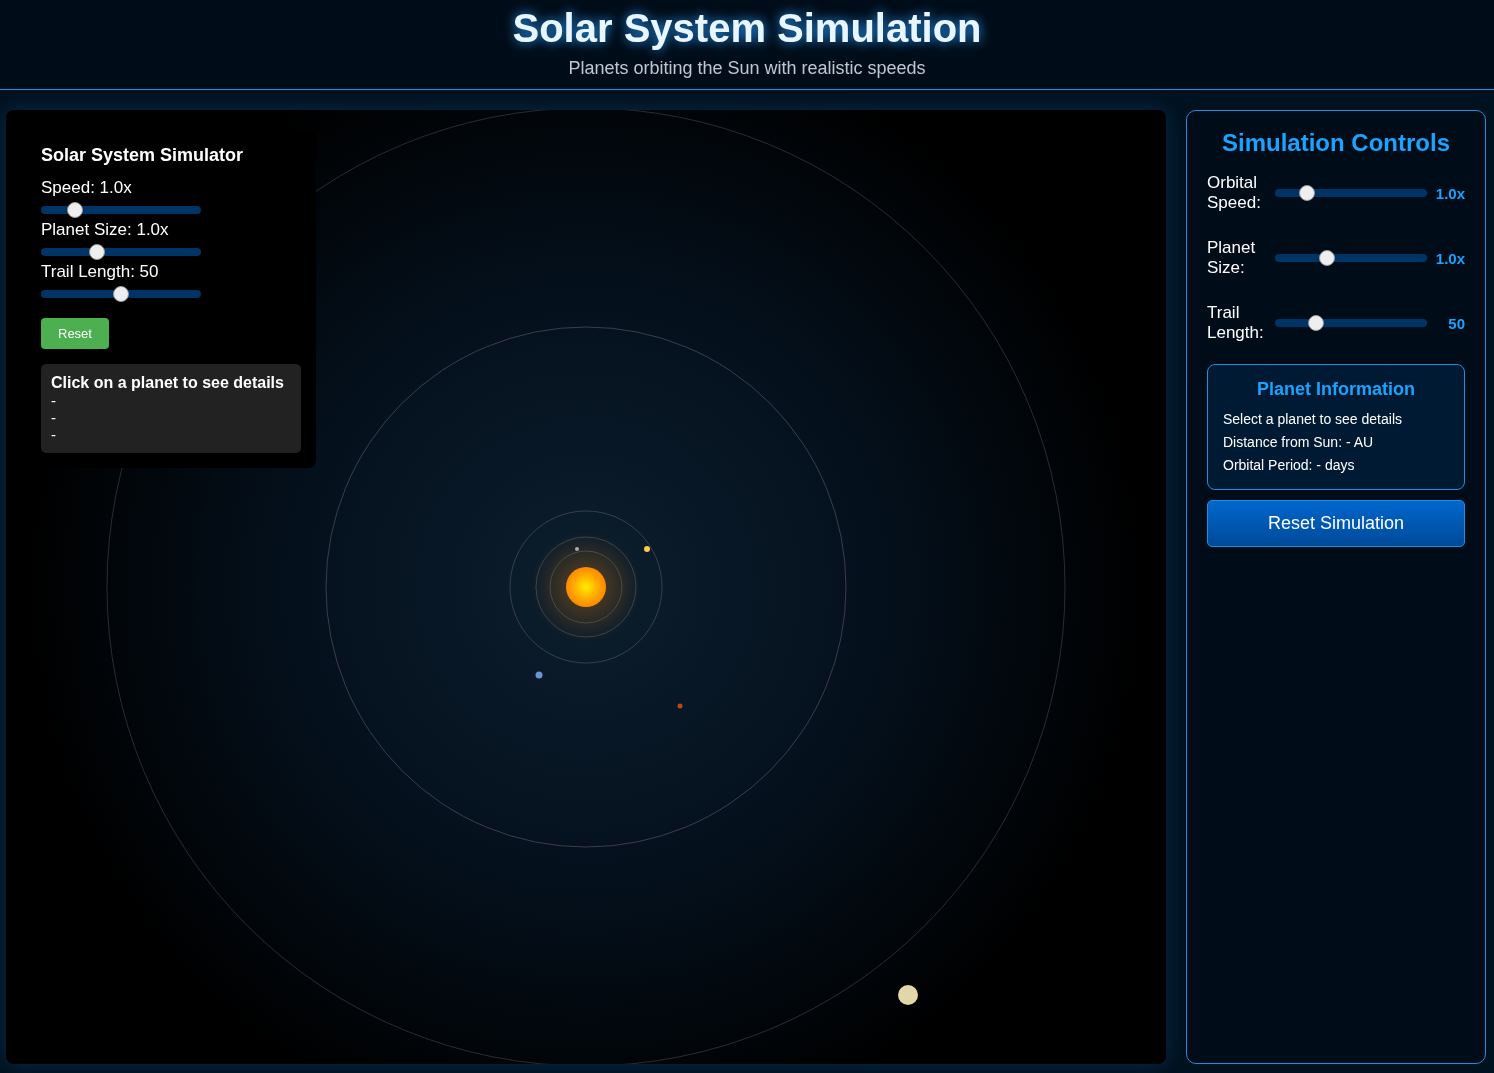 This screenshot has height=1073, width=1494. What do you see at coordinates (1456, 323) in the screenshot?
I see `slider-value: 50` at bounding box center [1456, 323].